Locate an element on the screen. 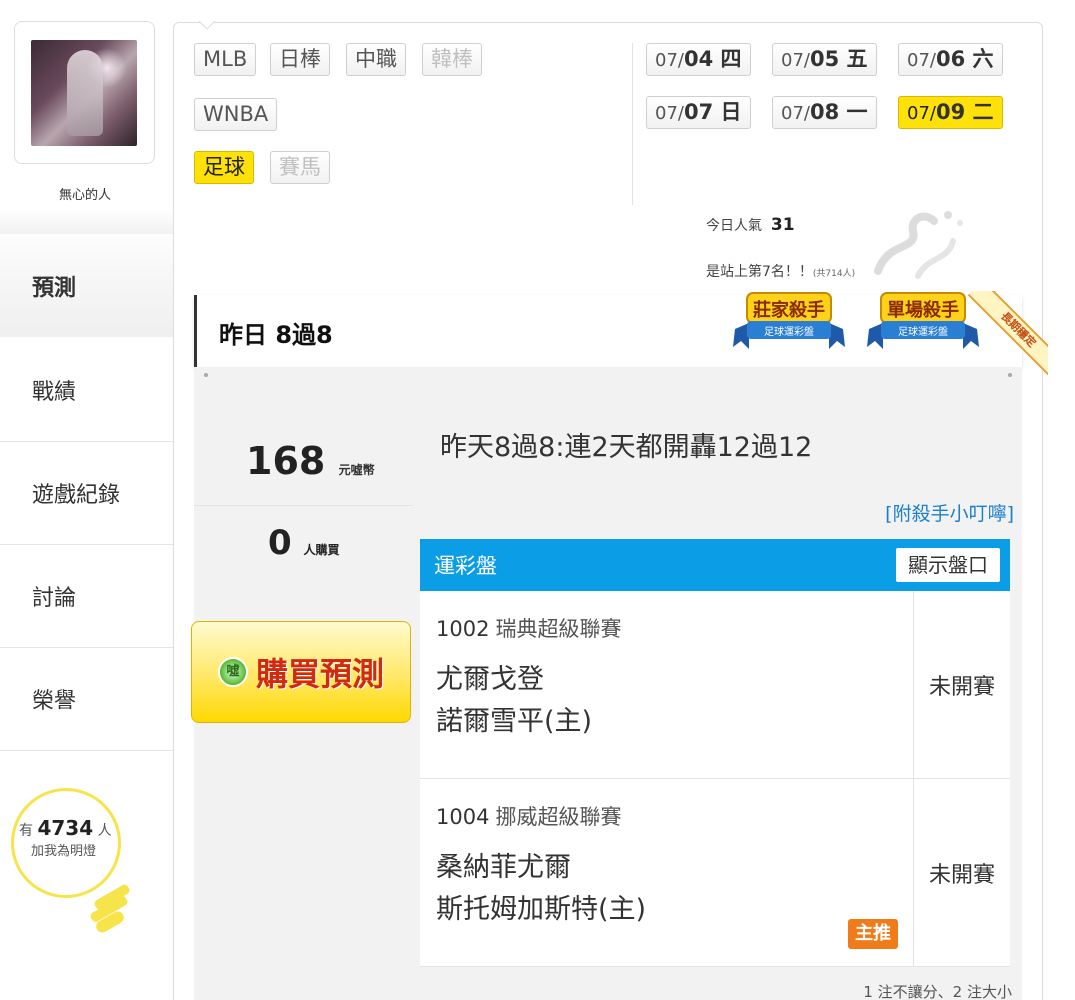 This screenshot has height=1000, width=1075. sidebar-item-discussion: 討論 is located at coordinates (87, 596).